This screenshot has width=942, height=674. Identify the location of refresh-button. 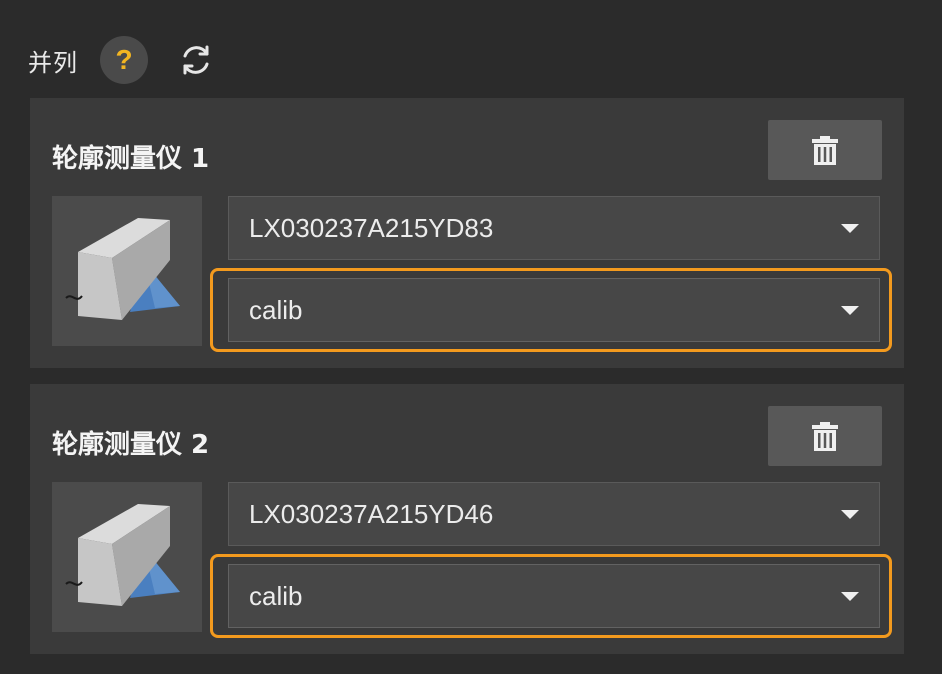
(196, 60).